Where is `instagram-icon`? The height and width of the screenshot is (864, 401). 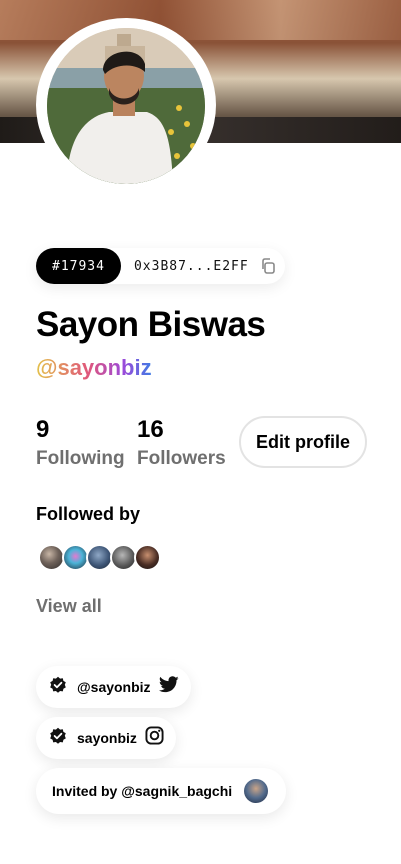
instagram-icon is located at coordinates (154, 738).